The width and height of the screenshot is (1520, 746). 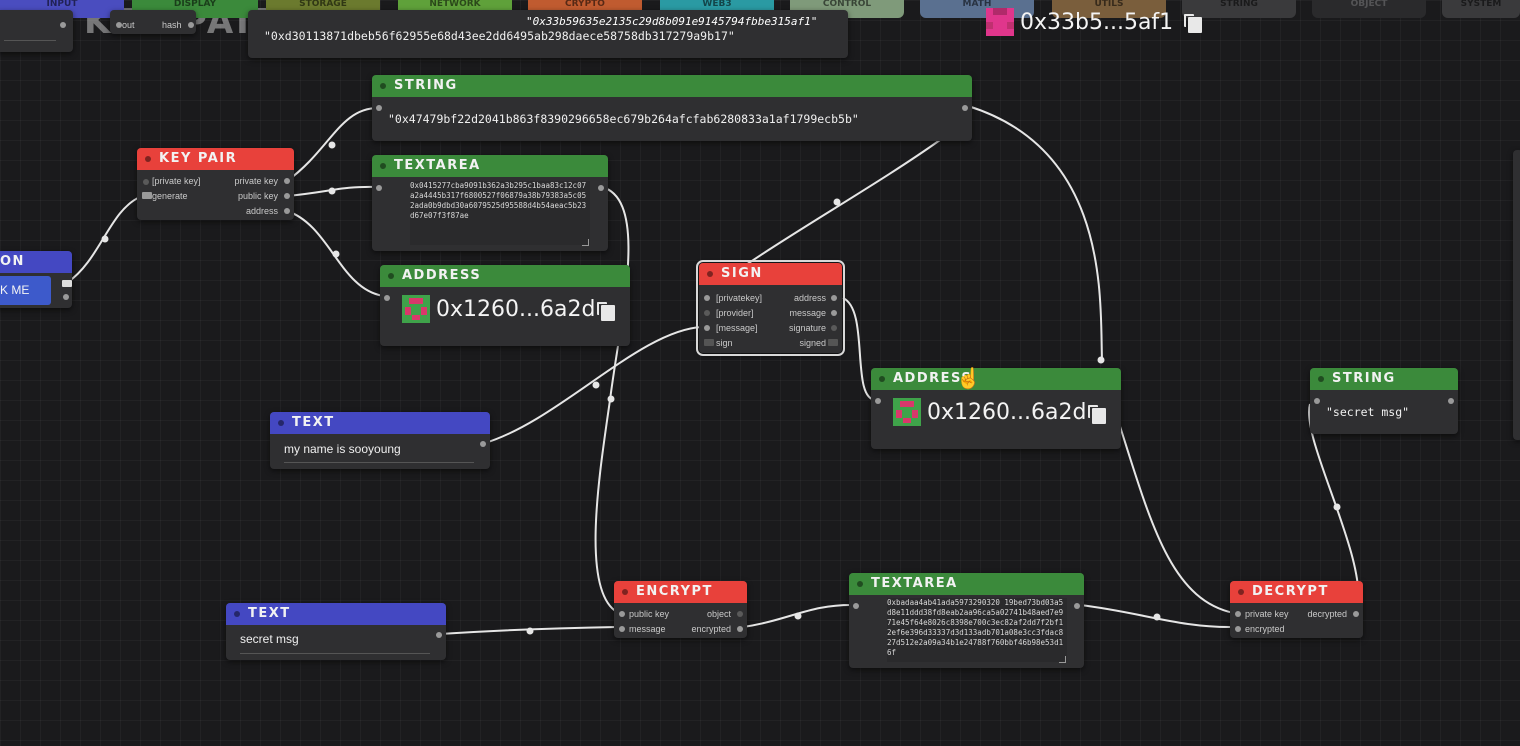 What do you see at coordinates (25, 290) in the screenshot?
I see `click-me-button: K ME` at bounding box center [25, 290].